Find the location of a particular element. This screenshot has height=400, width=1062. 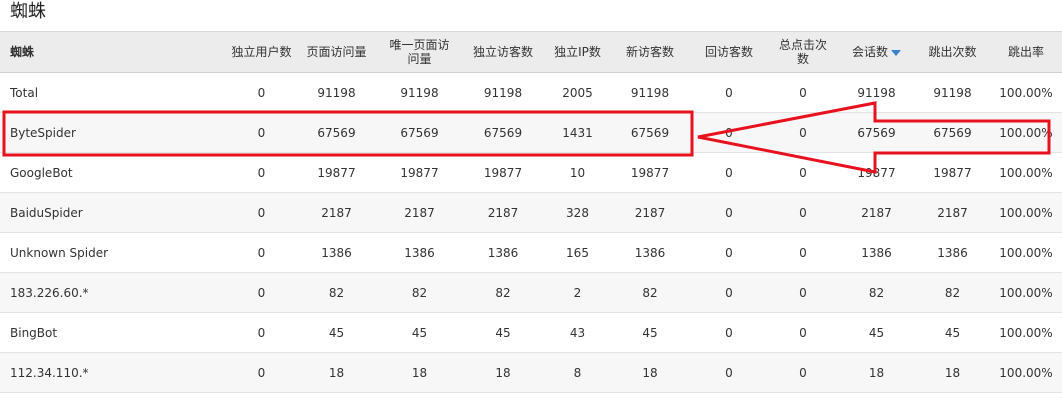

column-header-unique-pageviews: 唯一页面访问量 is located at coordinates (419, 52).